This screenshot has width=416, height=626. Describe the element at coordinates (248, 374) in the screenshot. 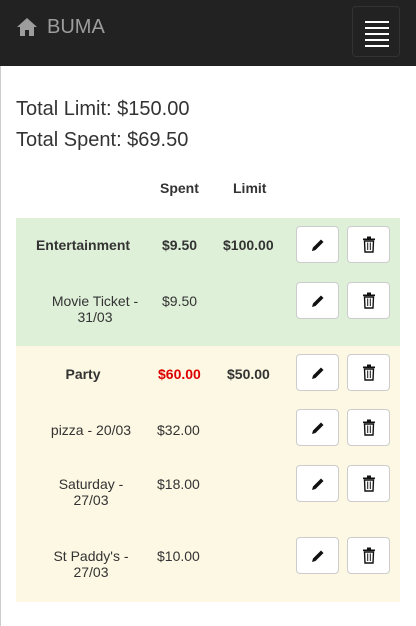

I see `category-limit: $50.00` at that location.